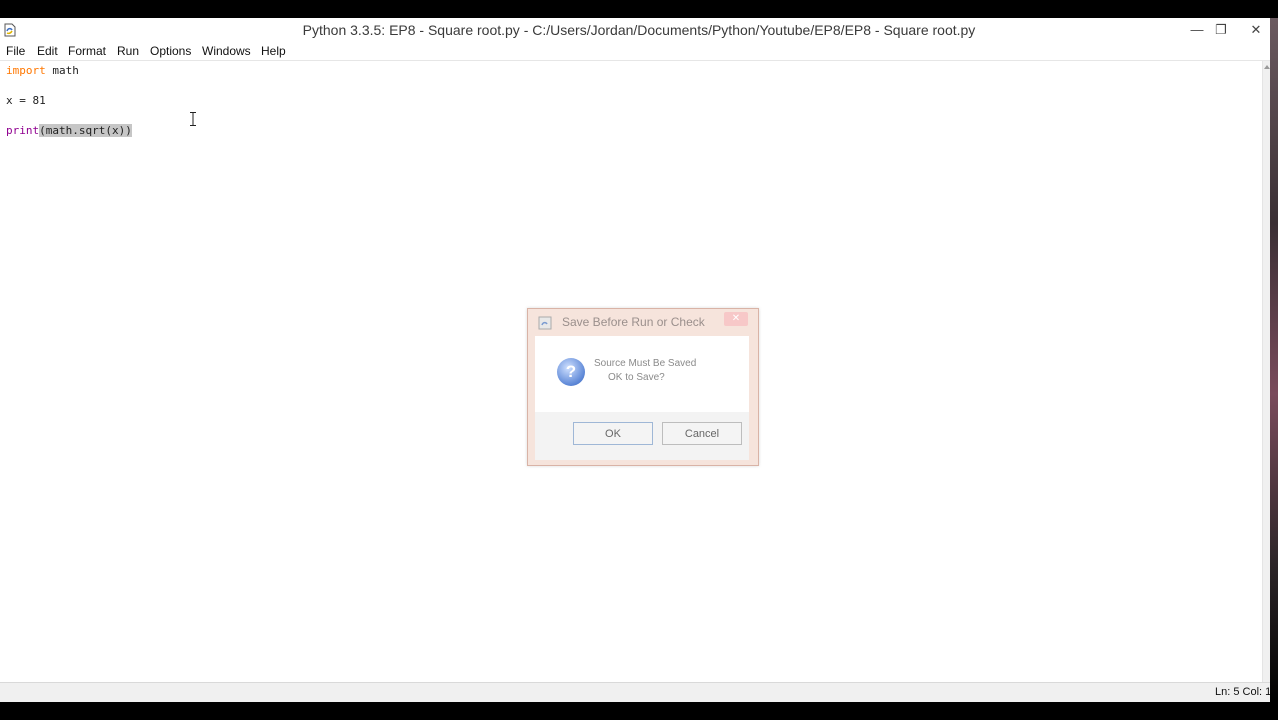  What do you see at coordinates (645, 363) in the screenshot?
I see `dialog-message-line-1: Source Must Be Saved` at bounding box center [645, 363].